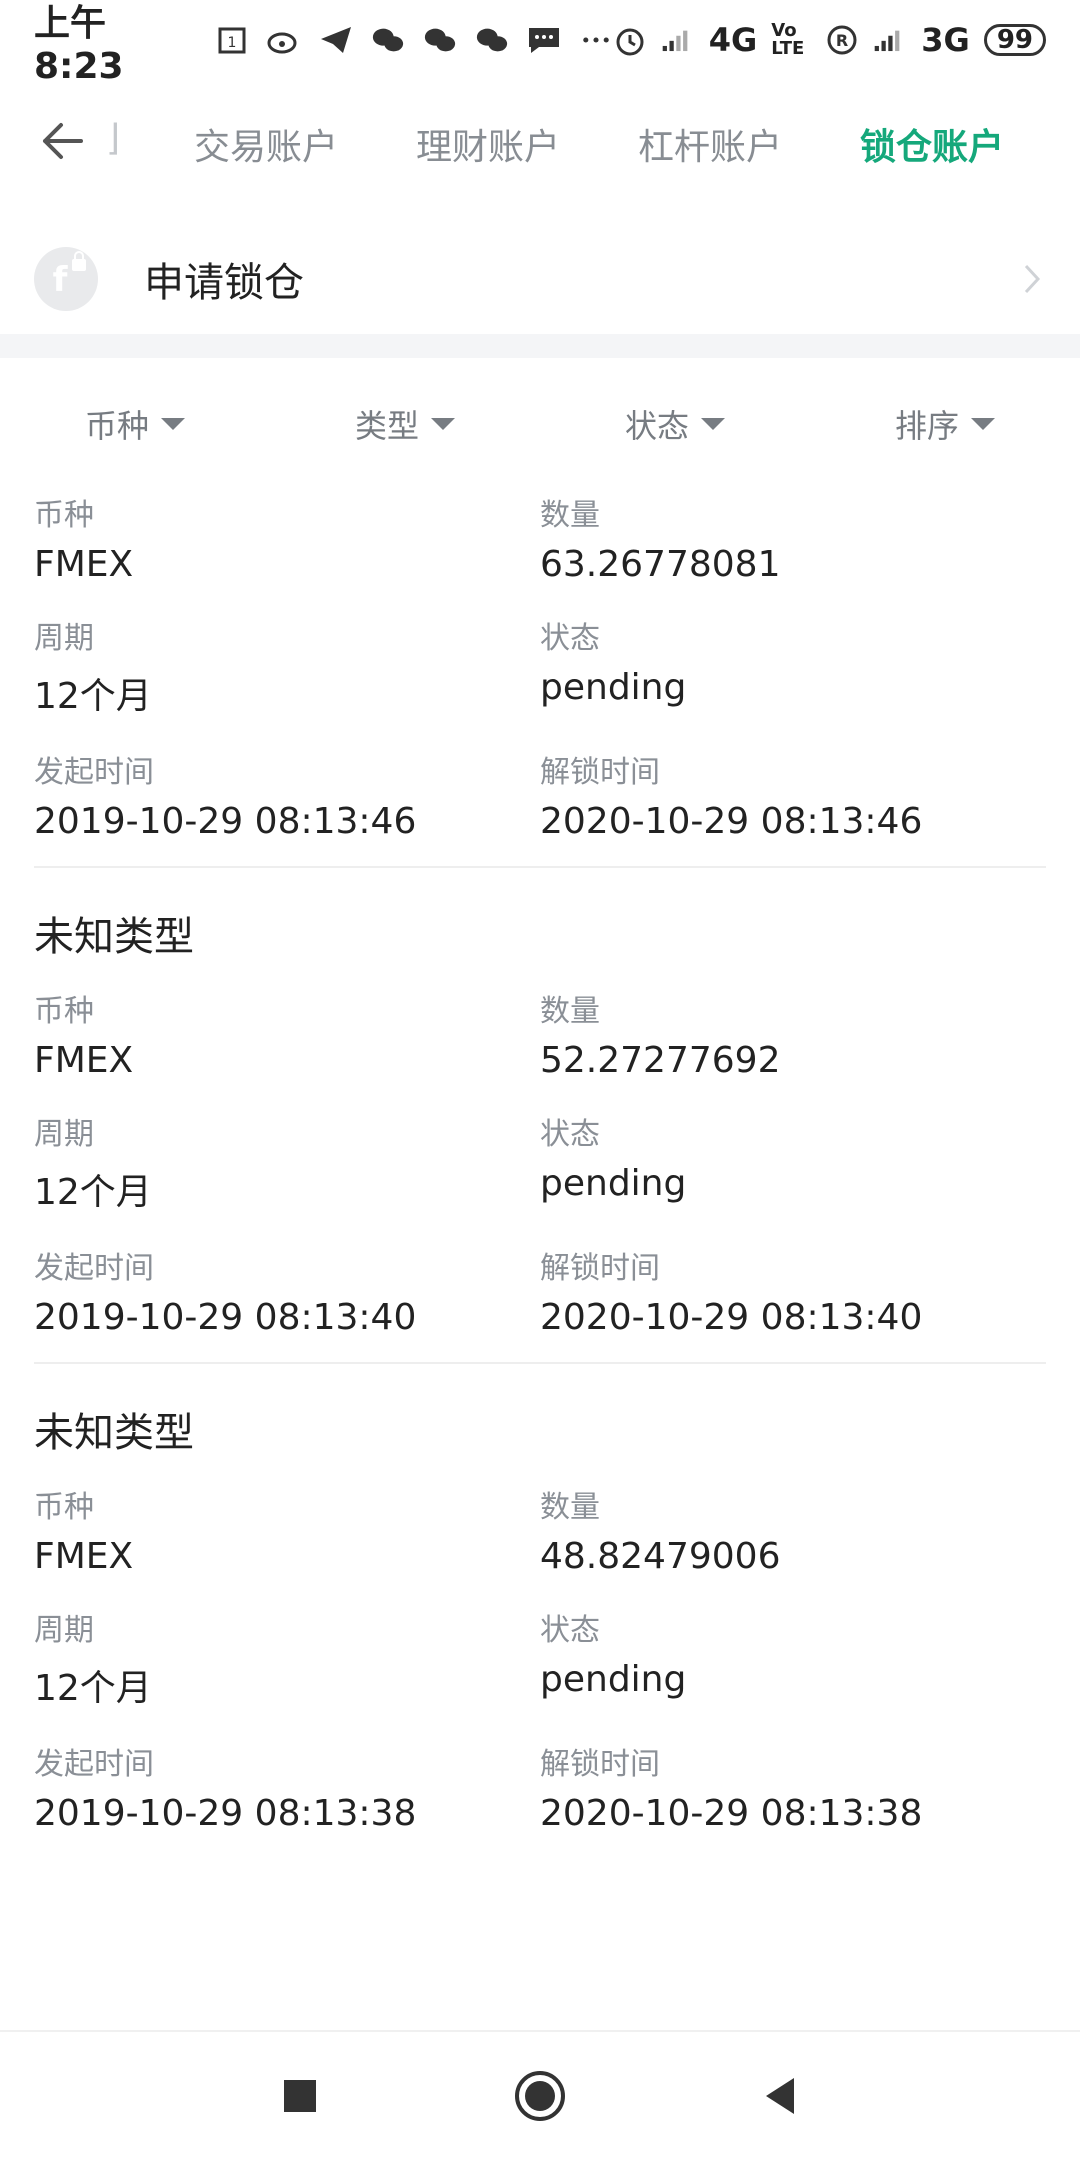 The height and width of the screenshot is (2160, 1080). Describe the element at coordinates (232, 43) in the screenshot. I see `svg-text: 1` at that location.